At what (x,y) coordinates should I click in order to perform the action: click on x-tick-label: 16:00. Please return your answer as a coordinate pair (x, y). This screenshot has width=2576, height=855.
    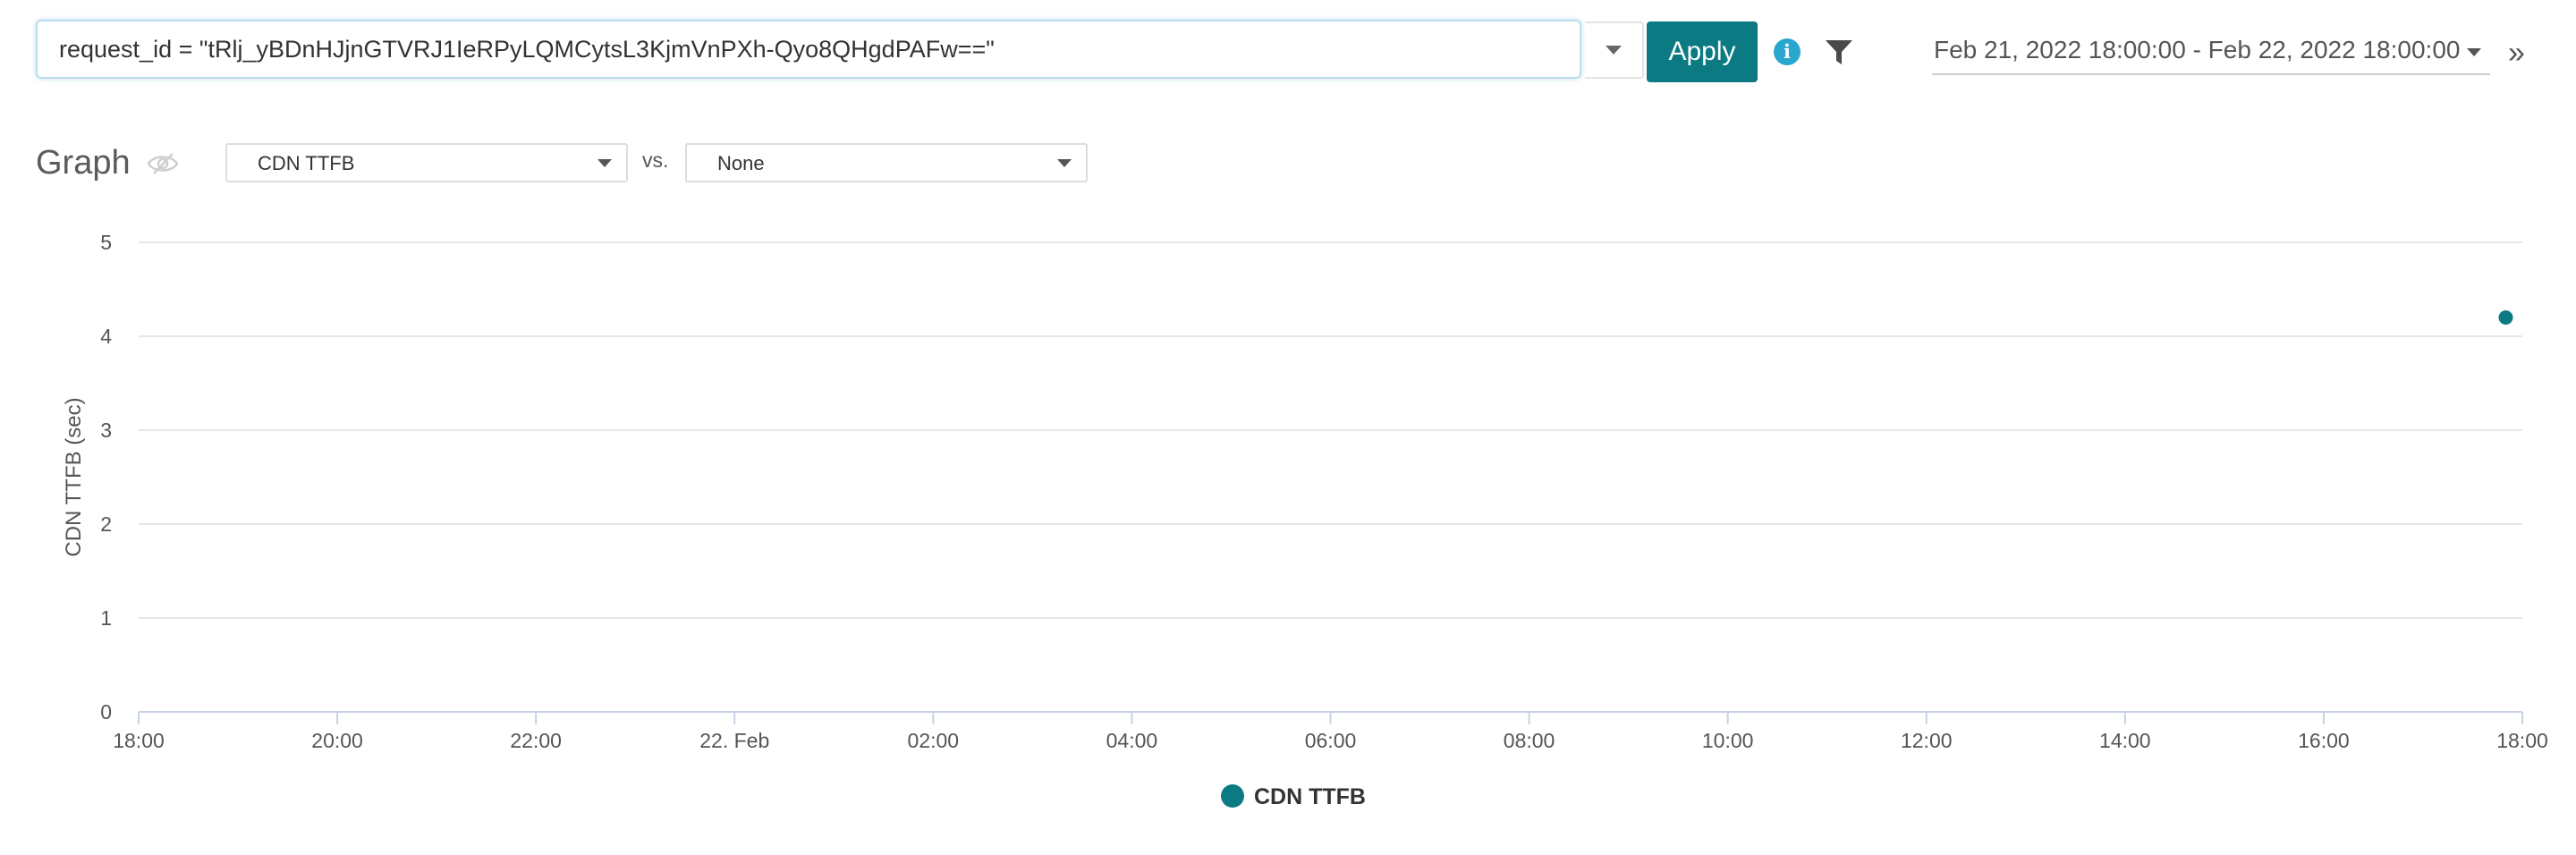
    Looking at the image, I should click on (2324, 740).